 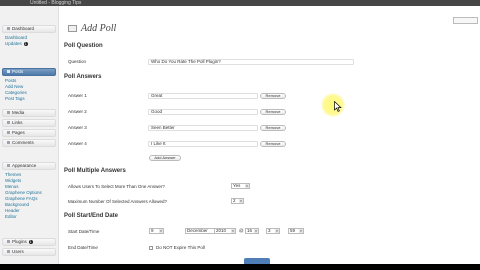 What do you see at coordinates (273, 112) in the screenshot?
I see `answer-2-remove-button: Remove` at bounding box center [273, 112].